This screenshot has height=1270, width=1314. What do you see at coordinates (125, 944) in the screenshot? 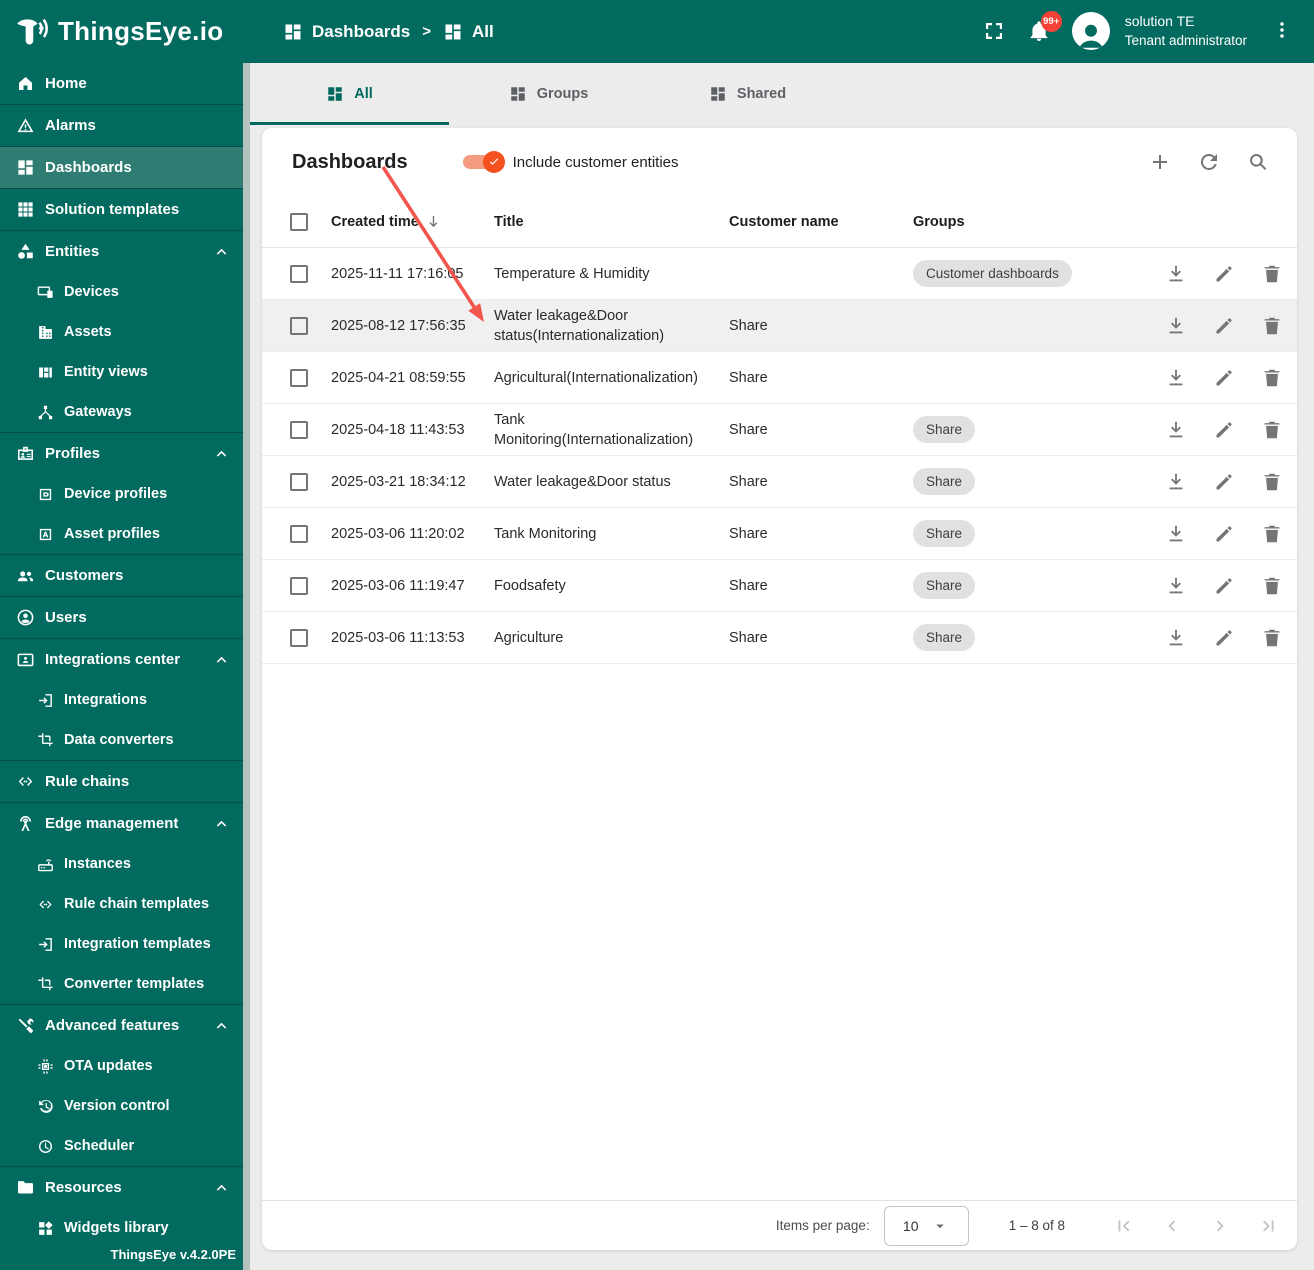
I see `sidebar-item-integration-templates: Integration templates` at bounding box center [125, 944].